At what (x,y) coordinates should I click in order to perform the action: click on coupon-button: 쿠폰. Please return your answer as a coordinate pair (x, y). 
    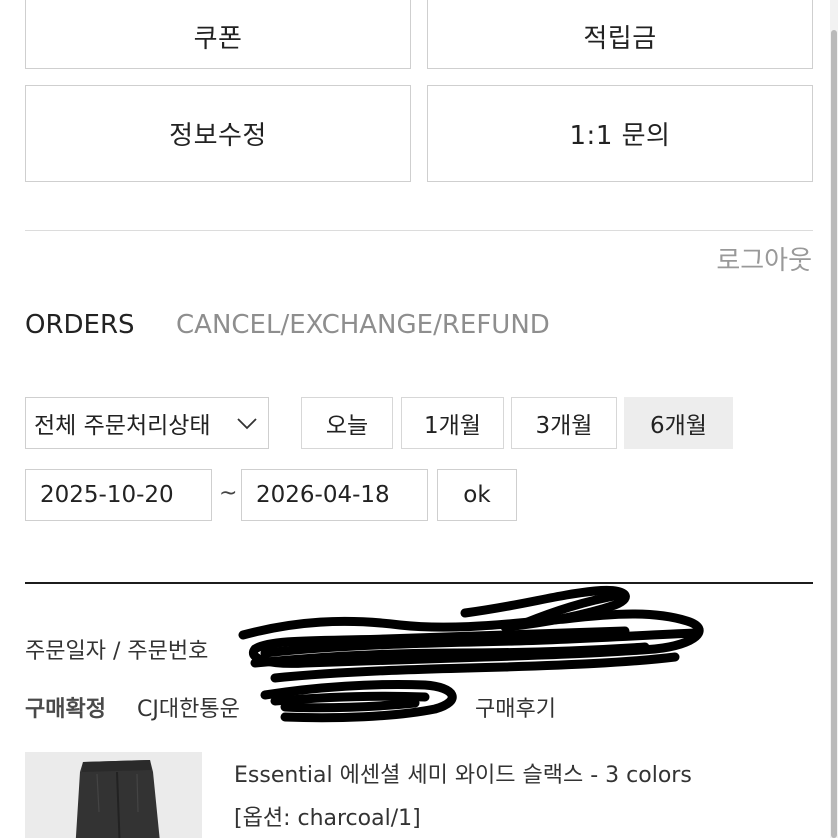
    Looking at the image, I should click on (218, 34).